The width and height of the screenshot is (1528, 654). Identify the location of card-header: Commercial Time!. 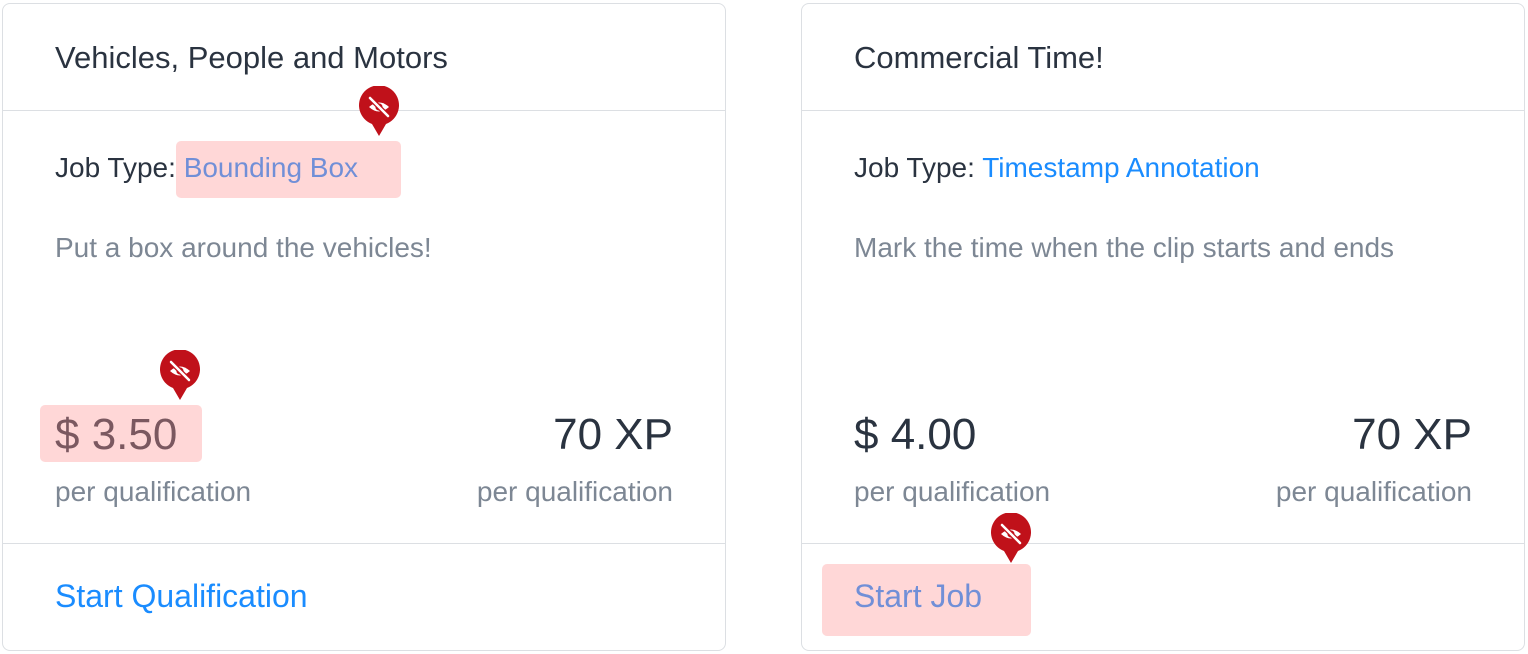
(1163, 57).